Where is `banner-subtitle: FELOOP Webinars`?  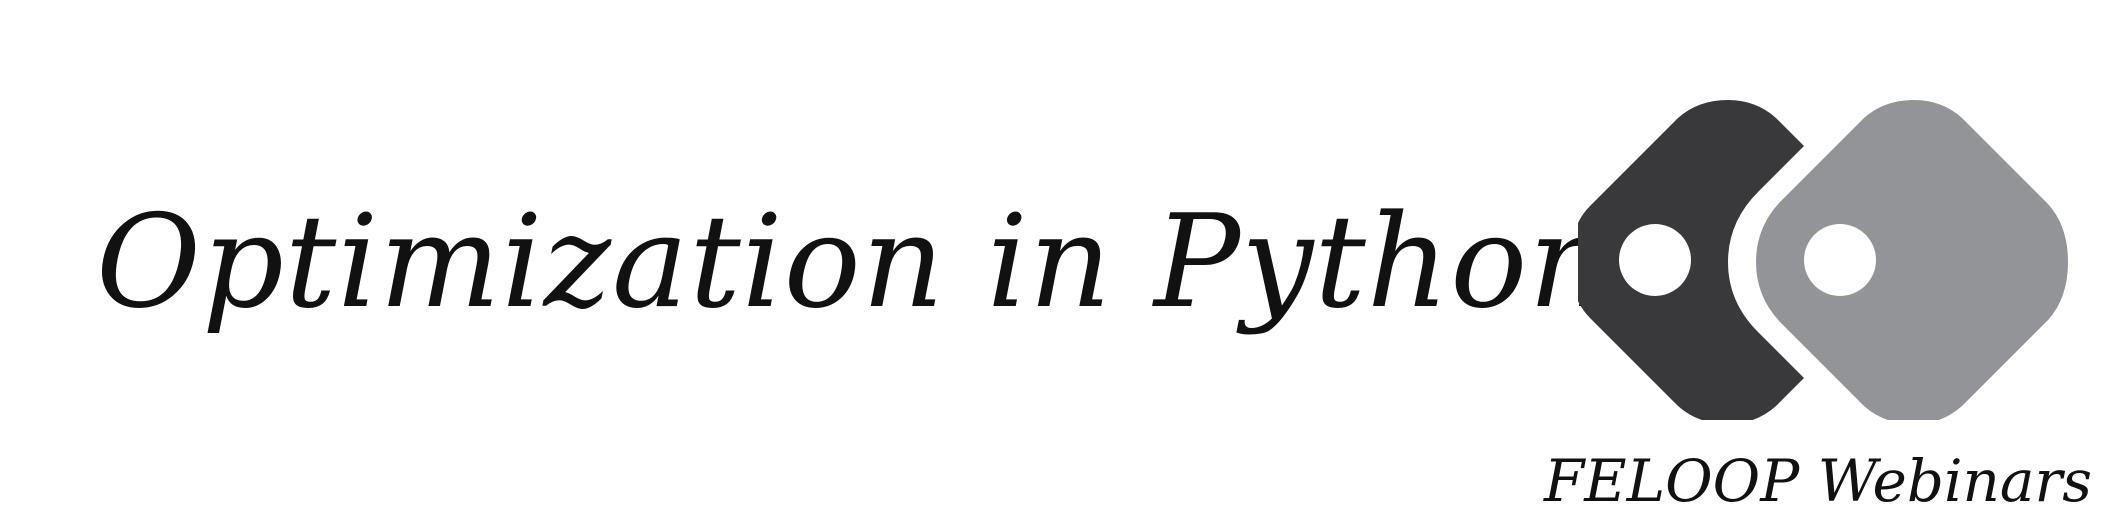
banner-subtitle: FELOOP Webinars is located at coordinates (1818, 481).